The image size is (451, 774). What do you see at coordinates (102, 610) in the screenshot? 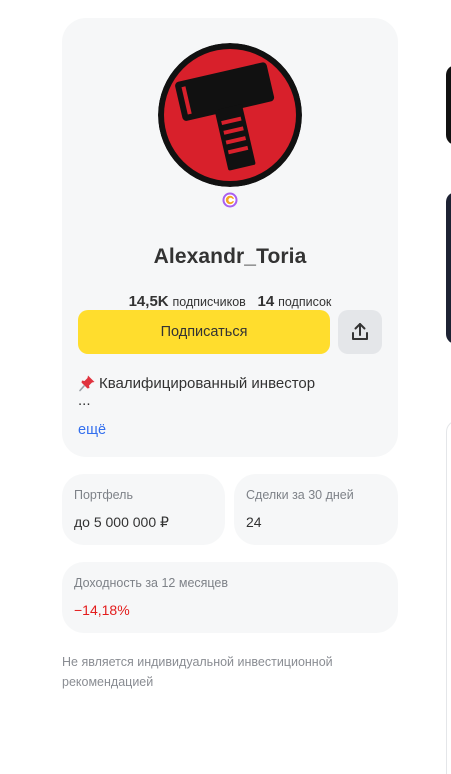
I see `yield-value: −14,18%` at bounding box center [102, 610].